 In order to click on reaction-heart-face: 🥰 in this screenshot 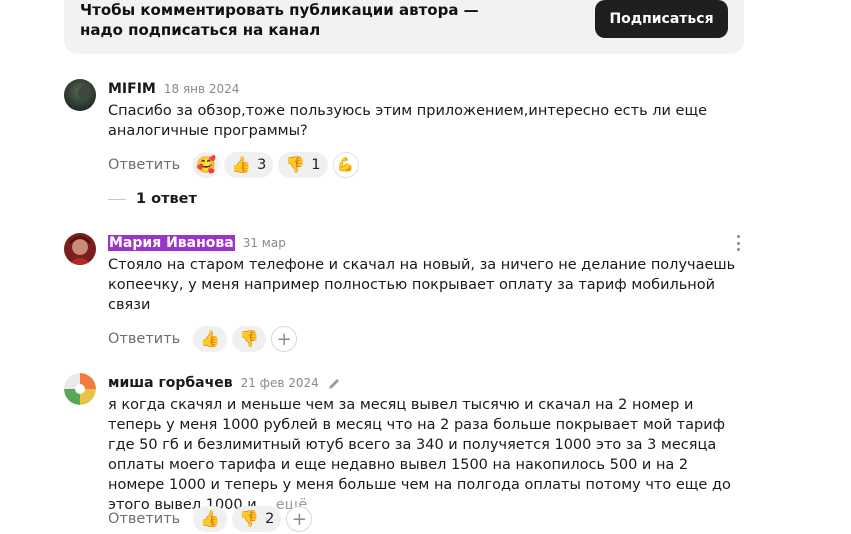, I will do `click(206, 165)`.